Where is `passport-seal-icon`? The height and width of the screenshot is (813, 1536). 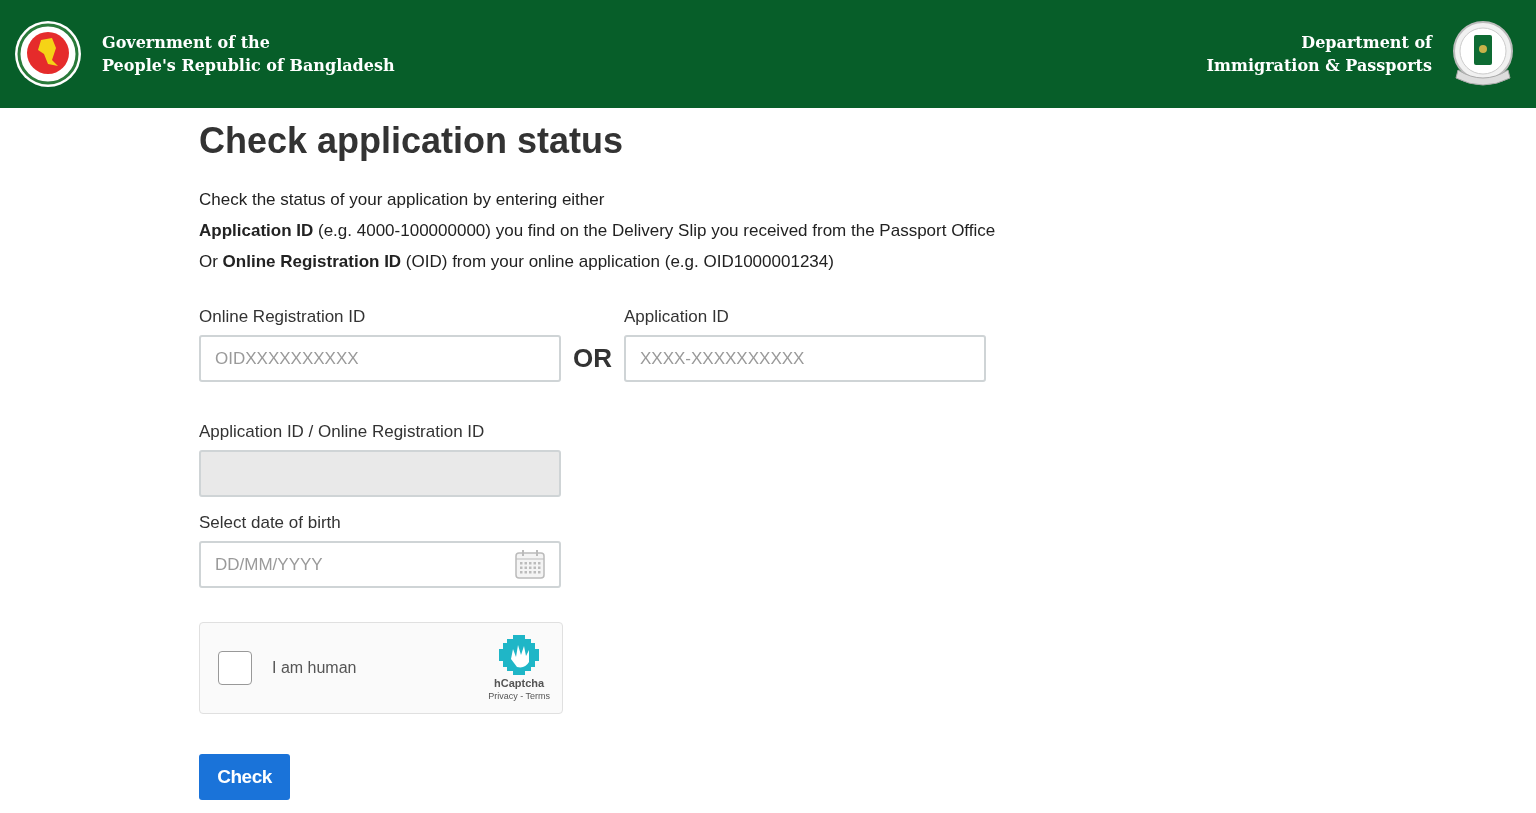 passport-seal-icon is located at coordinates (1483, 54).